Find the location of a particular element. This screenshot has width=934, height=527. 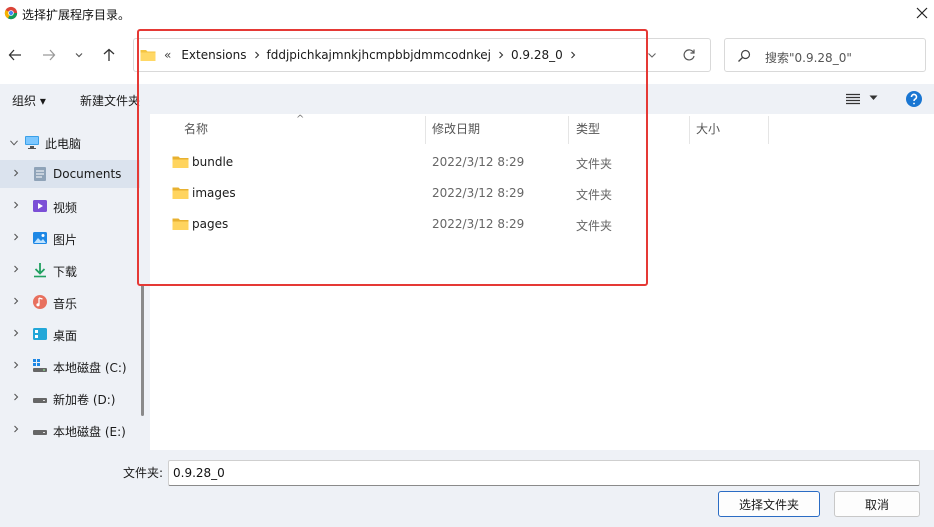

sort-ascending-icon: ^ is located at coordinates (300, 119).